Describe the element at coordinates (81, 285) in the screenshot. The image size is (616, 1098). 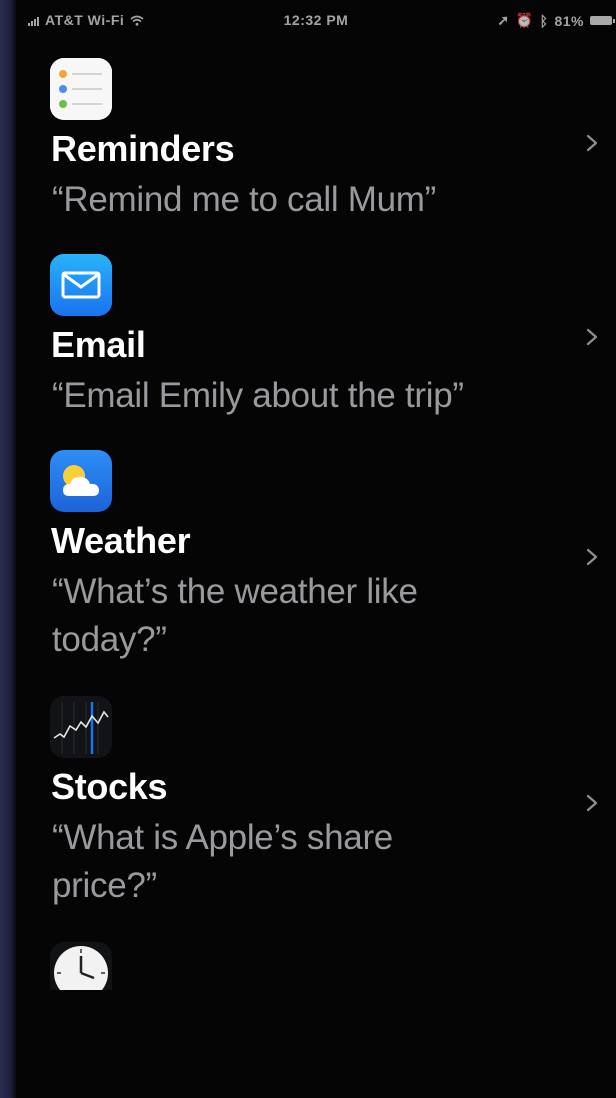
I see `mail-icon` at that location.